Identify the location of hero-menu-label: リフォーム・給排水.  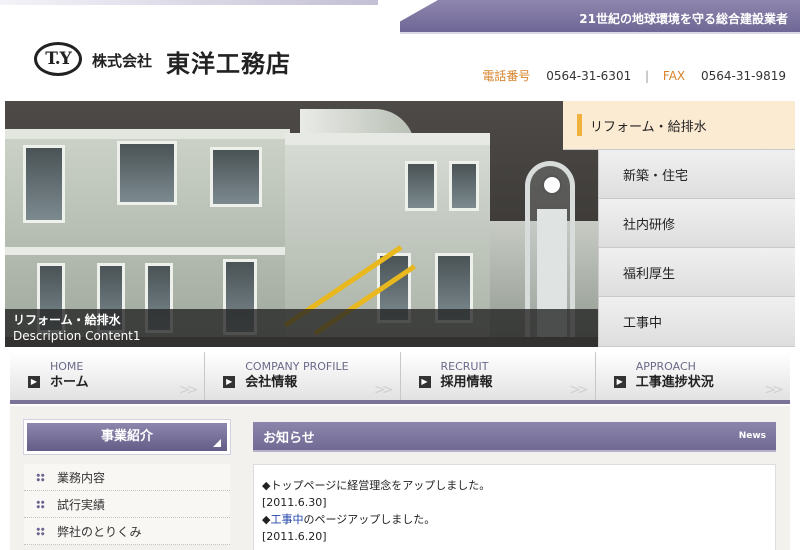
(648, 127).